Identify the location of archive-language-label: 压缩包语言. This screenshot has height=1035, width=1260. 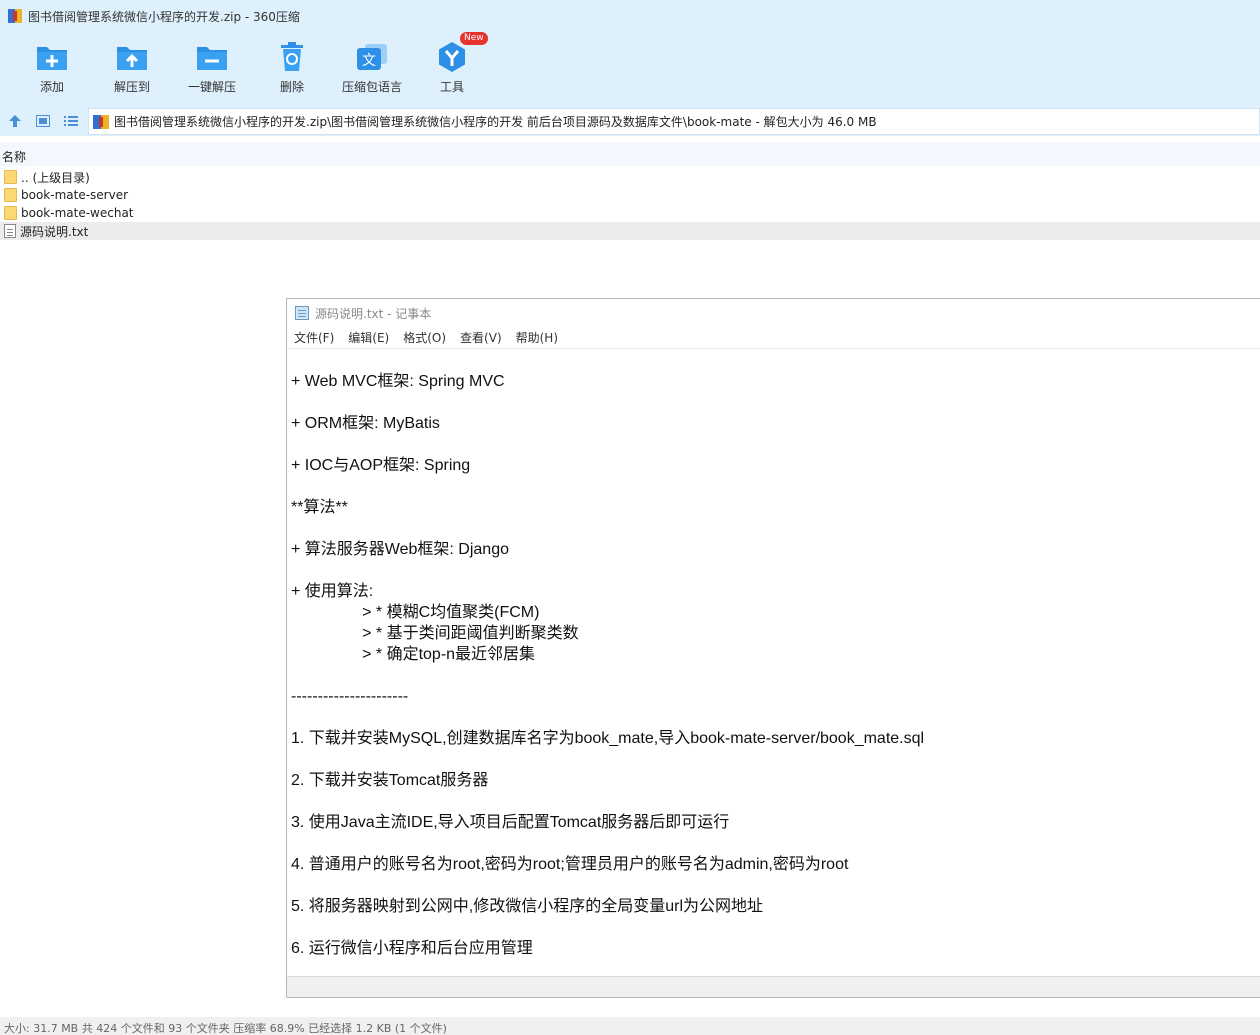
(371, 87).